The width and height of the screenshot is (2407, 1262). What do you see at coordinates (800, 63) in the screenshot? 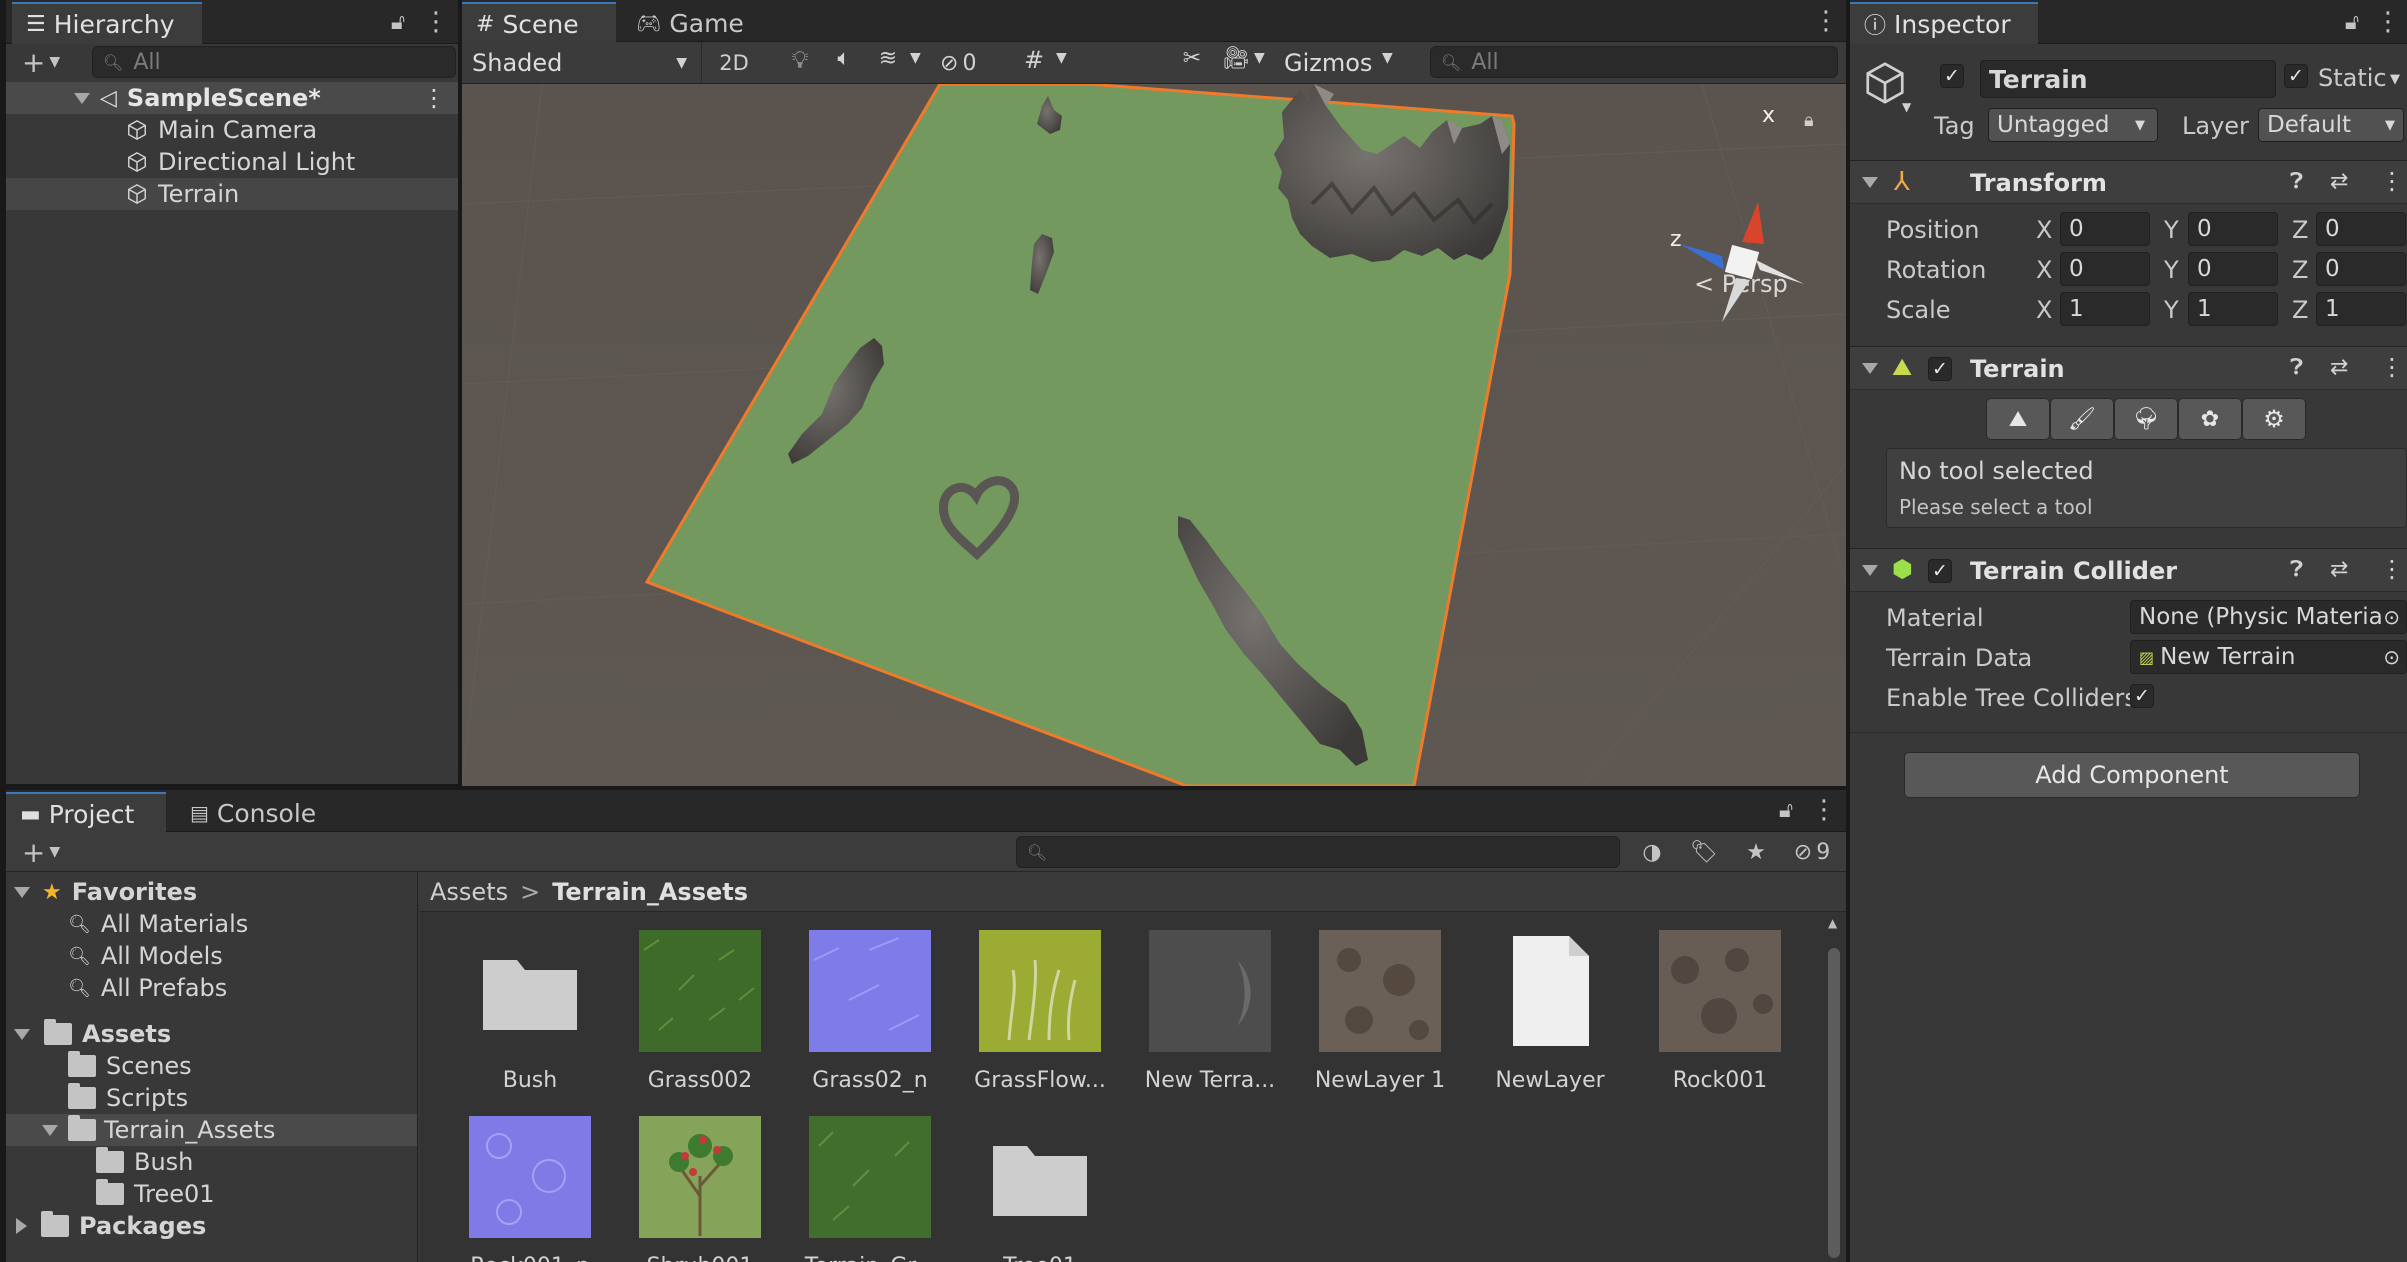
I see `lighting-toggle-icon: 💡︎` at bounding box center [800, 63].